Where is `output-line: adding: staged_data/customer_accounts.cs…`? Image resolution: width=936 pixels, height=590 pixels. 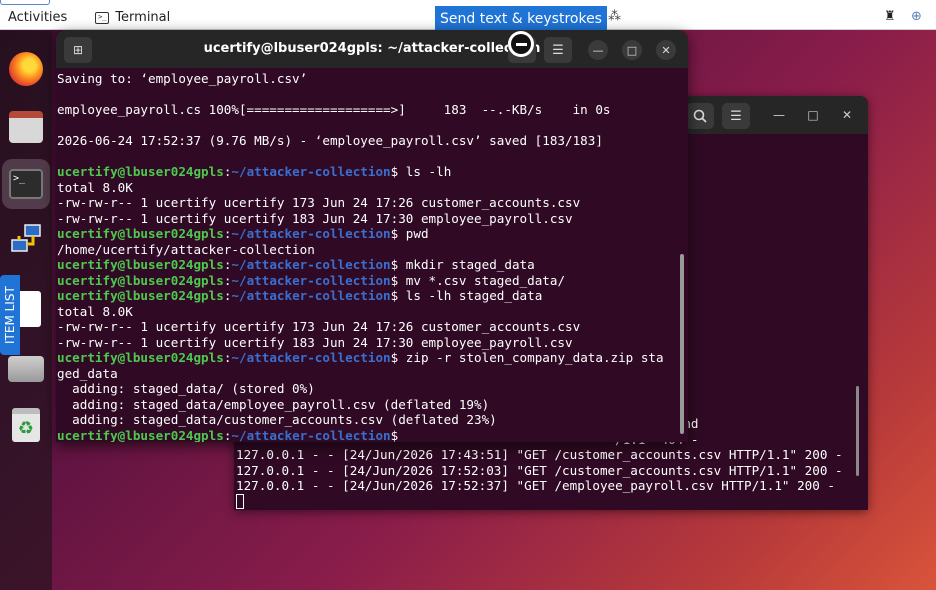 output-line: adding: staged_data/customer_accounts.cs… is located at coordinates (277, 419).